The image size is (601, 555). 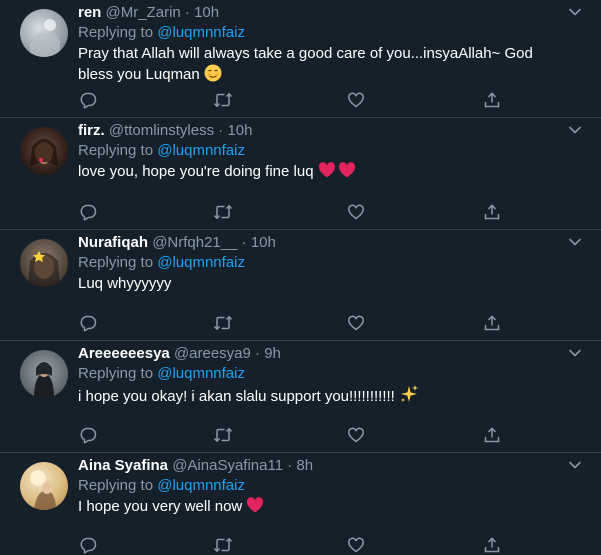 I want to click on user-handle: @ttomlinstyless, so click(x=161, y=130).